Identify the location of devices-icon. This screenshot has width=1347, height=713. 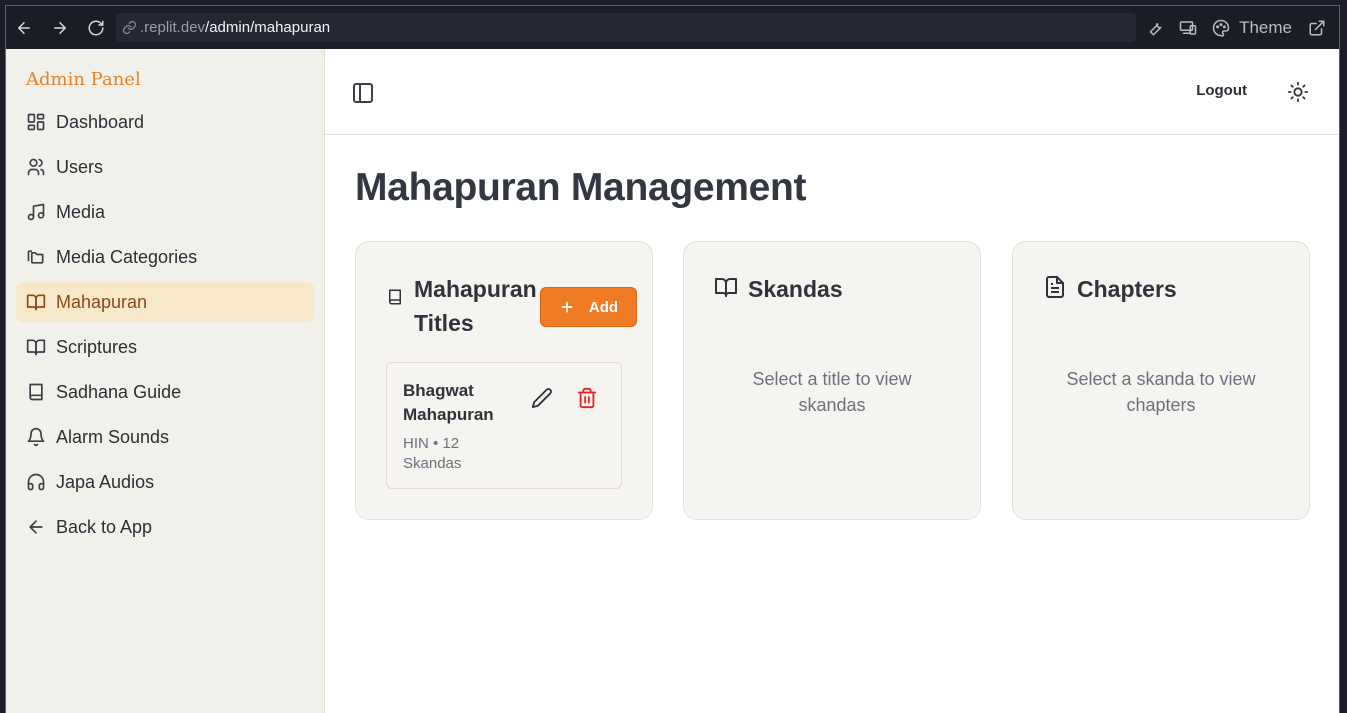
(1187, 27).